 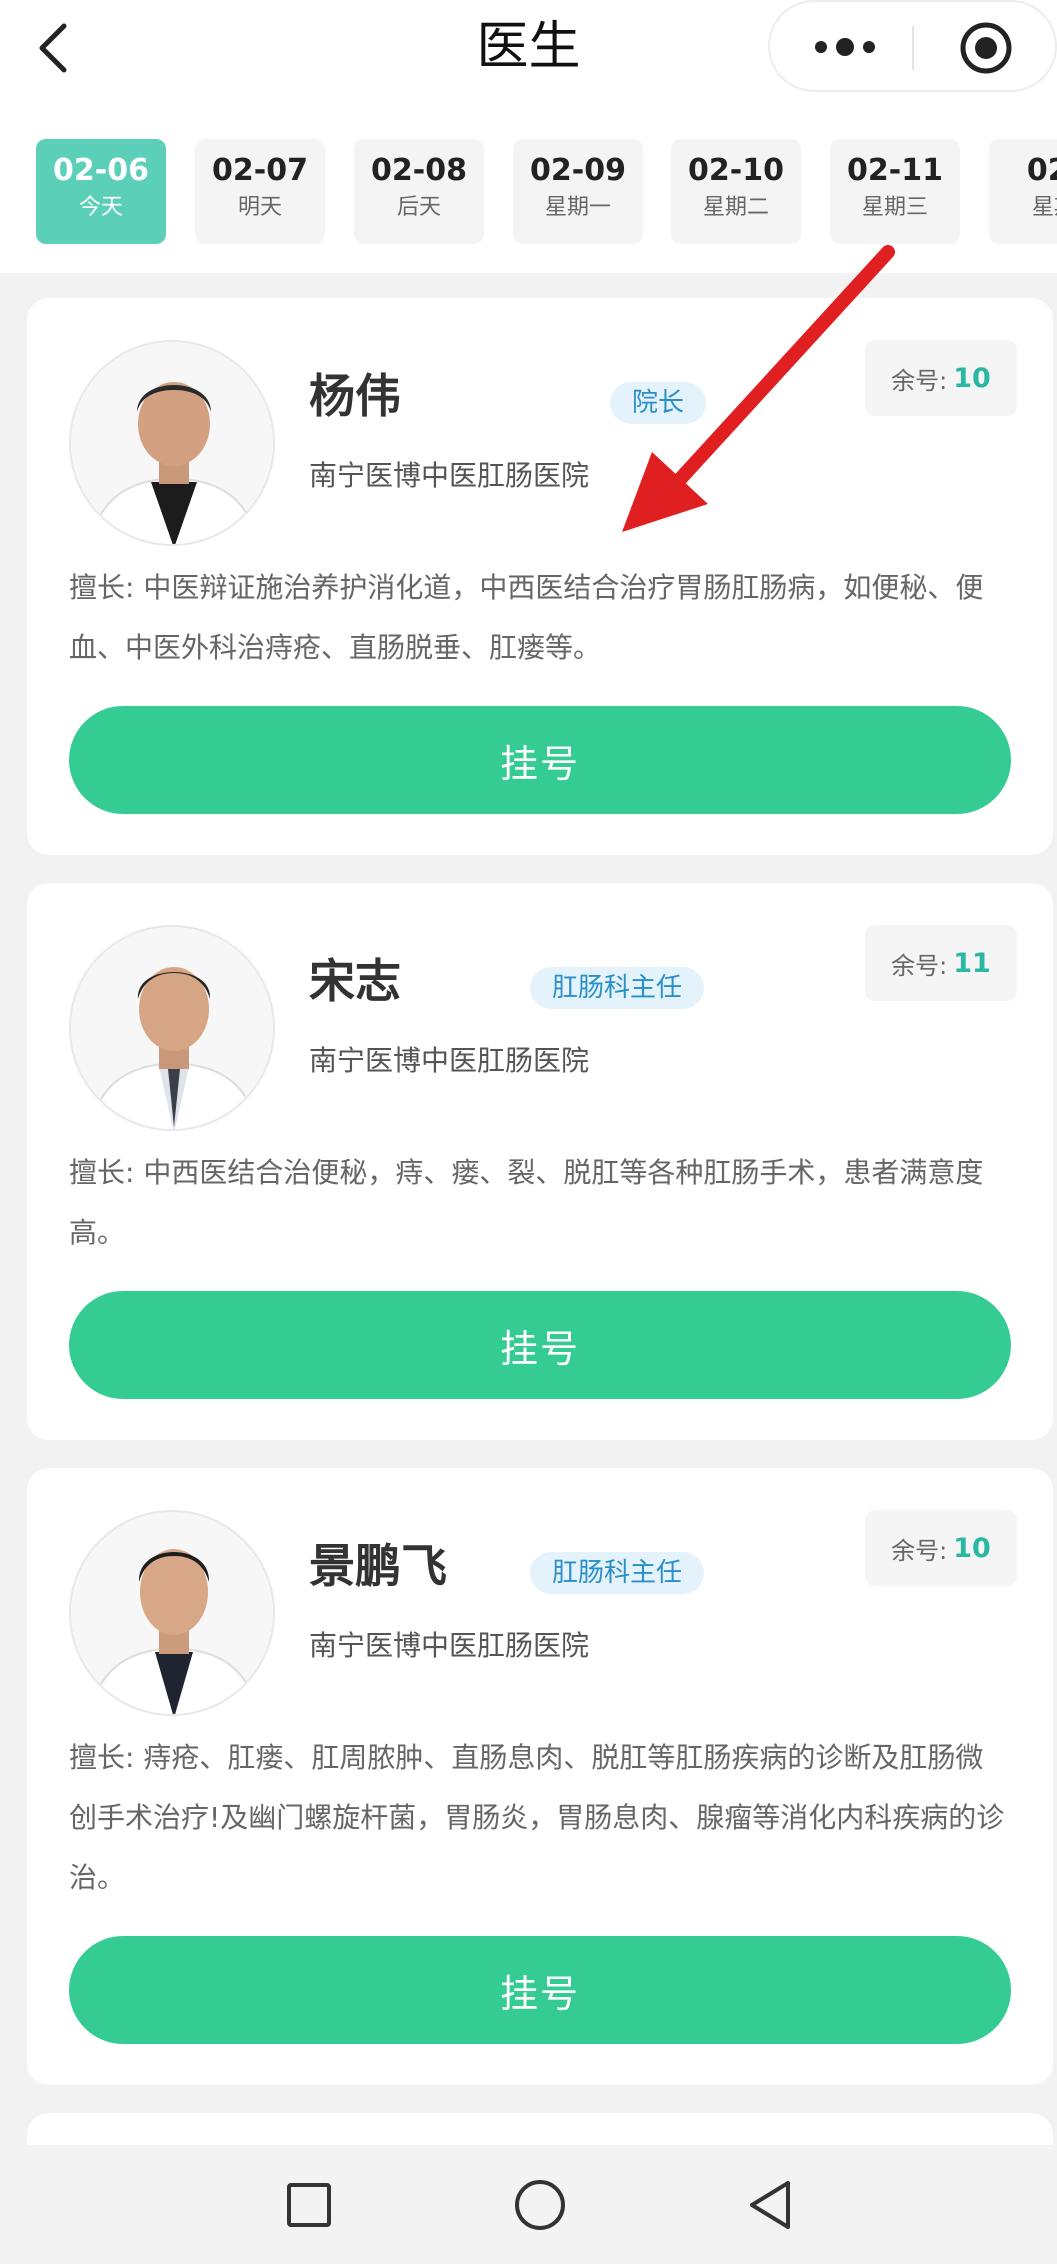 I want to click on more-dots-icon, so click(x=845, y=47).